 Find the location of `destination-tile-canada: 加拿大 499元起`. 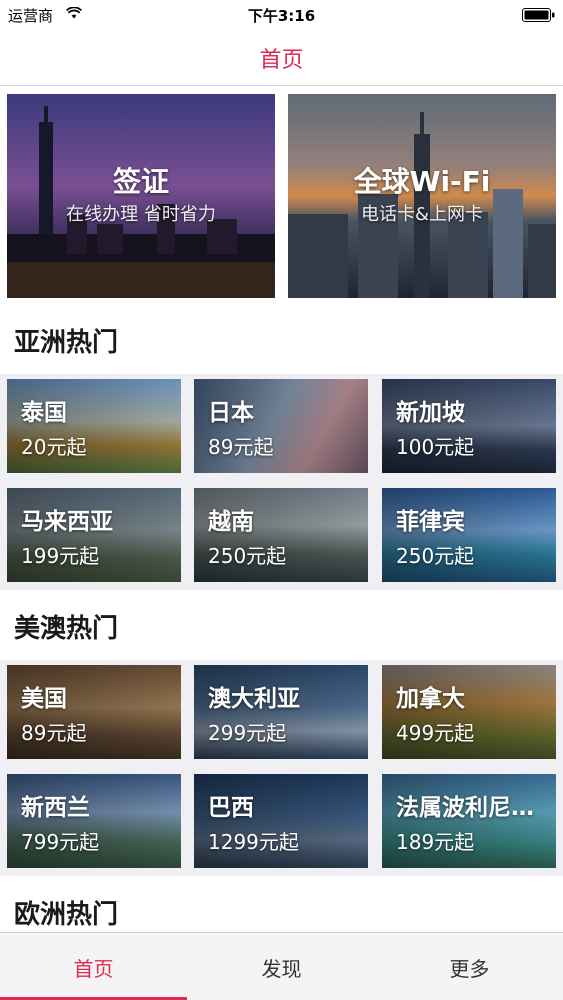

destination-tile-canada: 加拿大 499元起 is located at coordinates (469, 712).